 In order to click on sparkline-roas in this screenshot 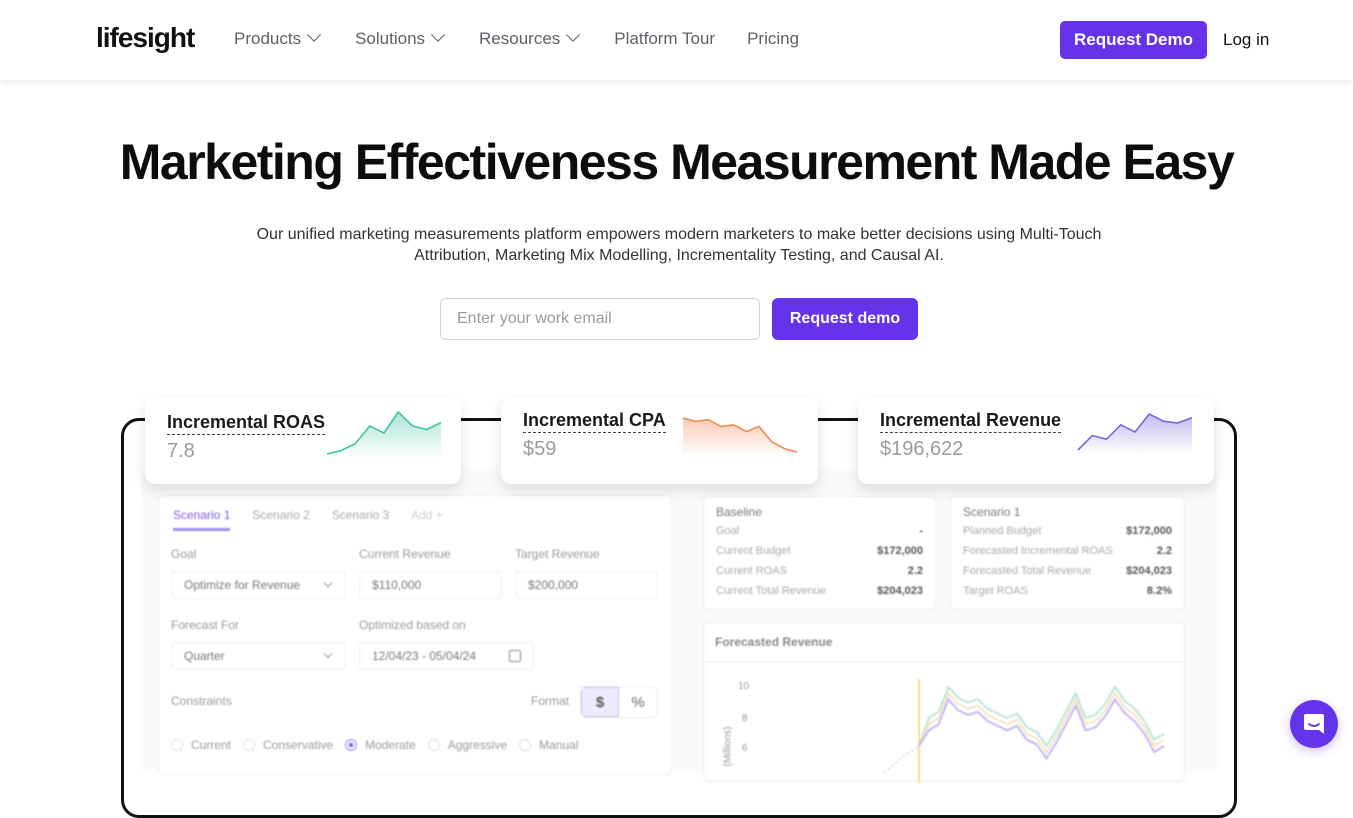, I will do `click(384, 434)`.